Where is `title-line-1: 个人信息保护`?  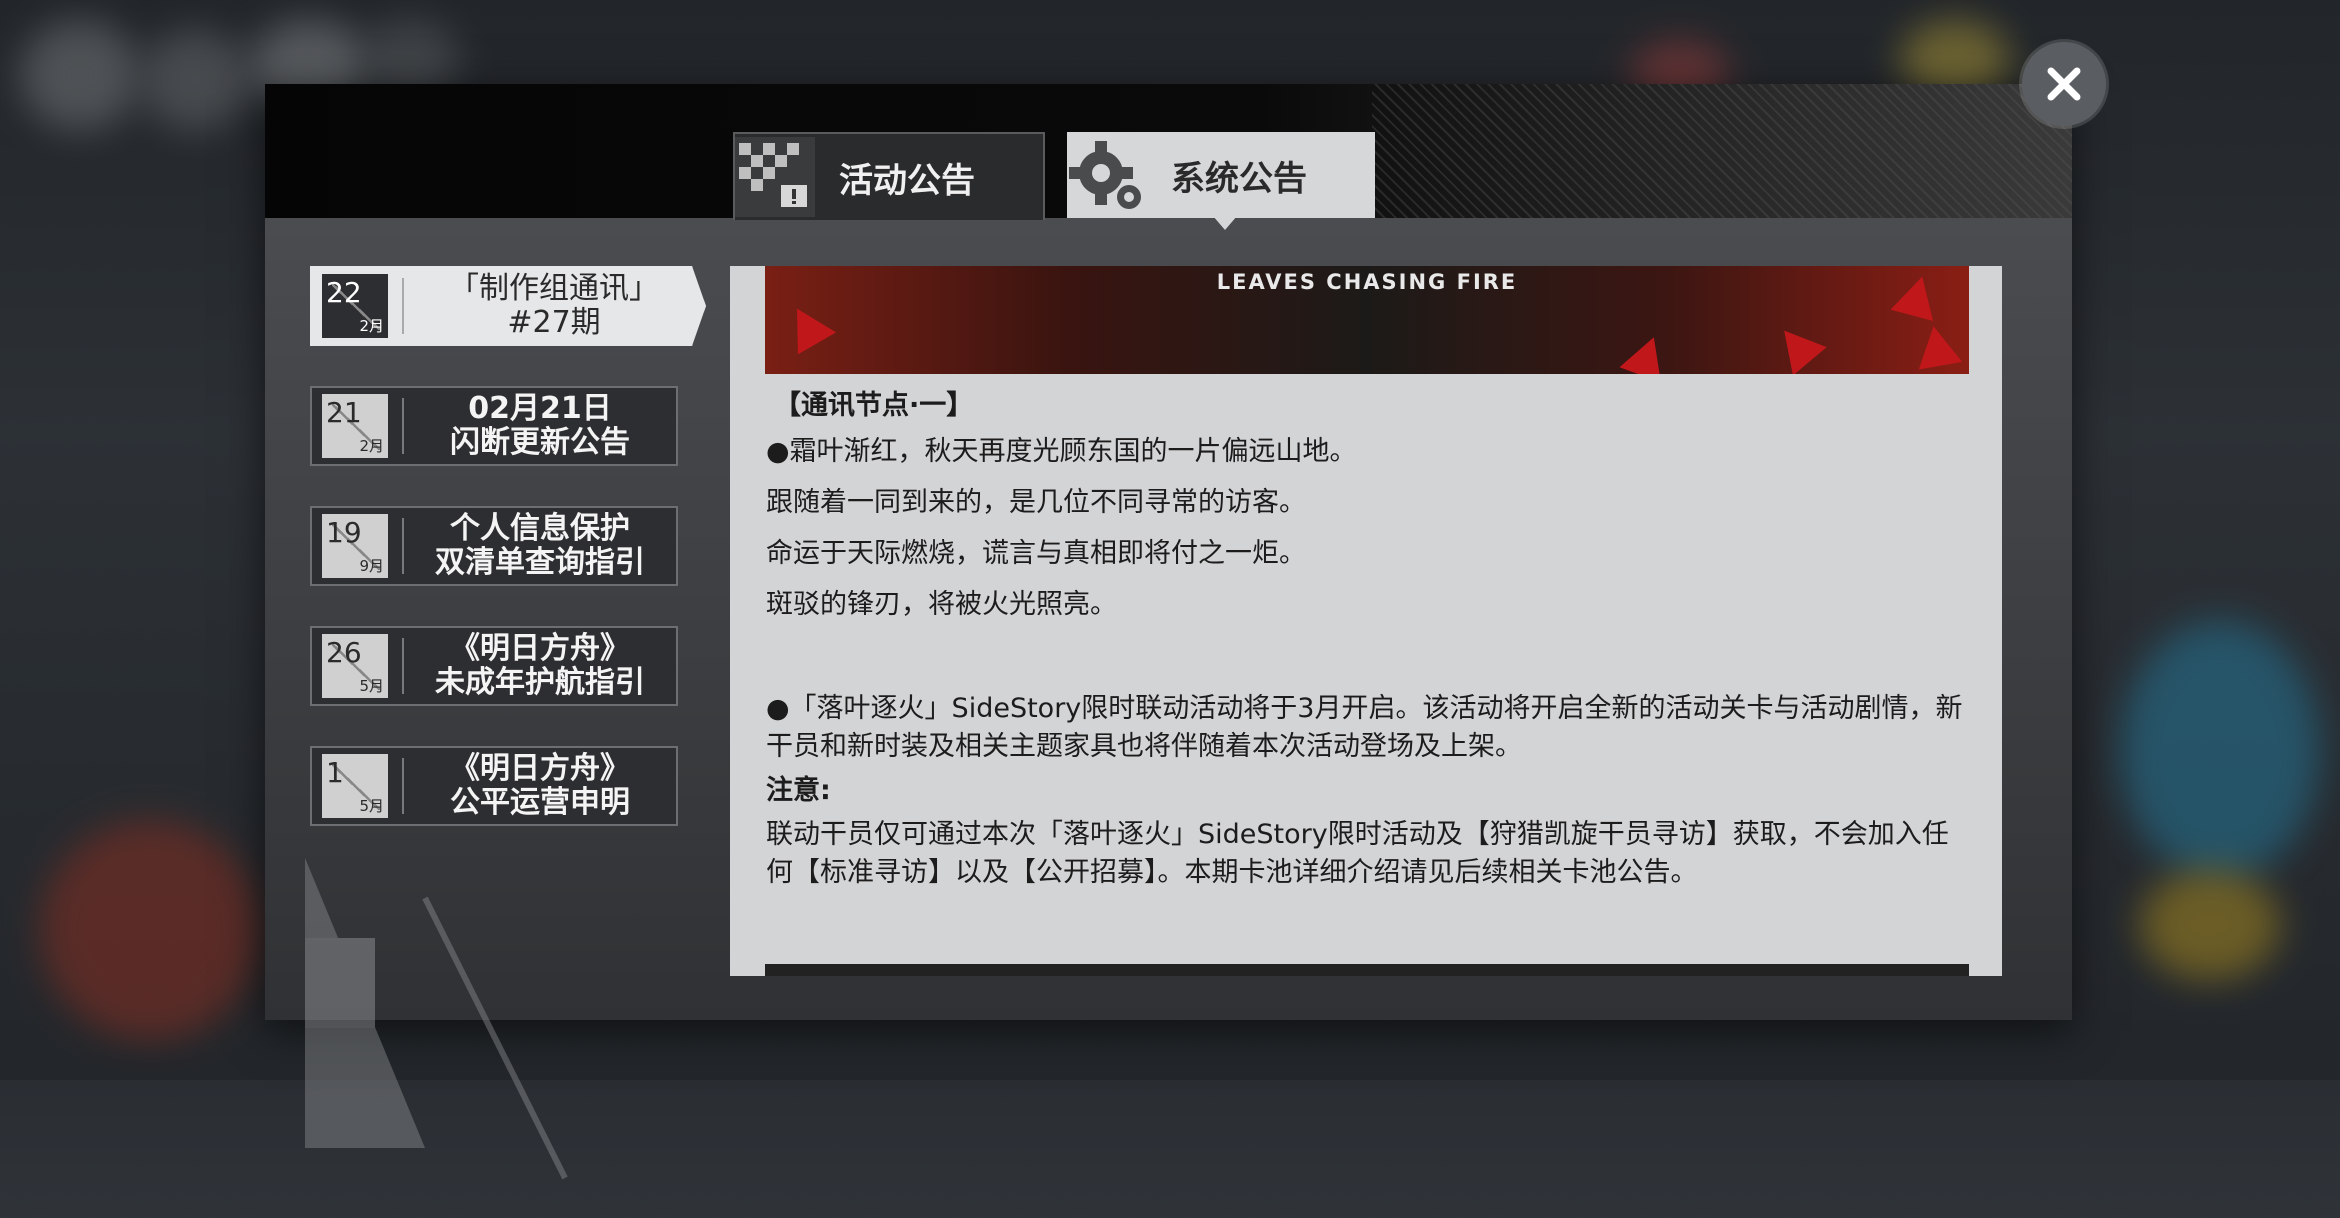 title-line-1: 个人信息保护 is located at coordinates (540, 528).